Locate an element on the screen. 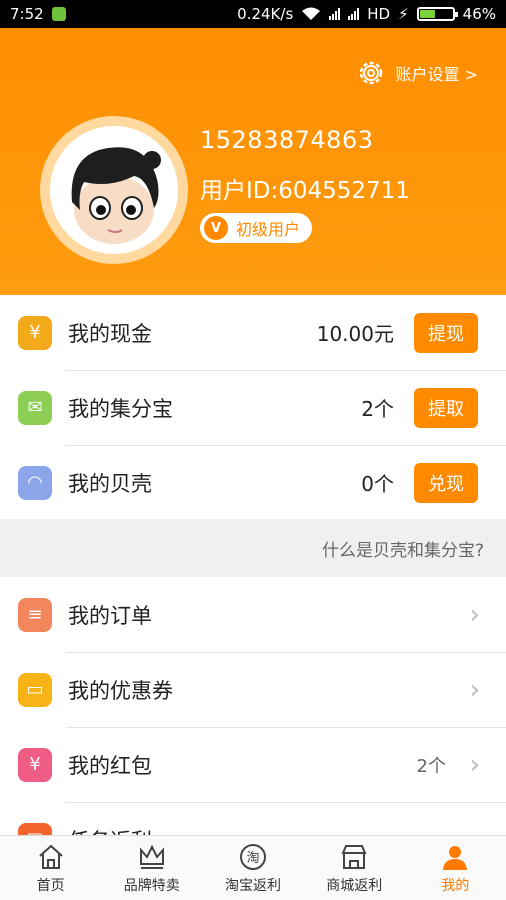 The height and width of the screenshot is (900, 506). menu-item-label: 我的优惠券 is located at coordinates (120, 690).